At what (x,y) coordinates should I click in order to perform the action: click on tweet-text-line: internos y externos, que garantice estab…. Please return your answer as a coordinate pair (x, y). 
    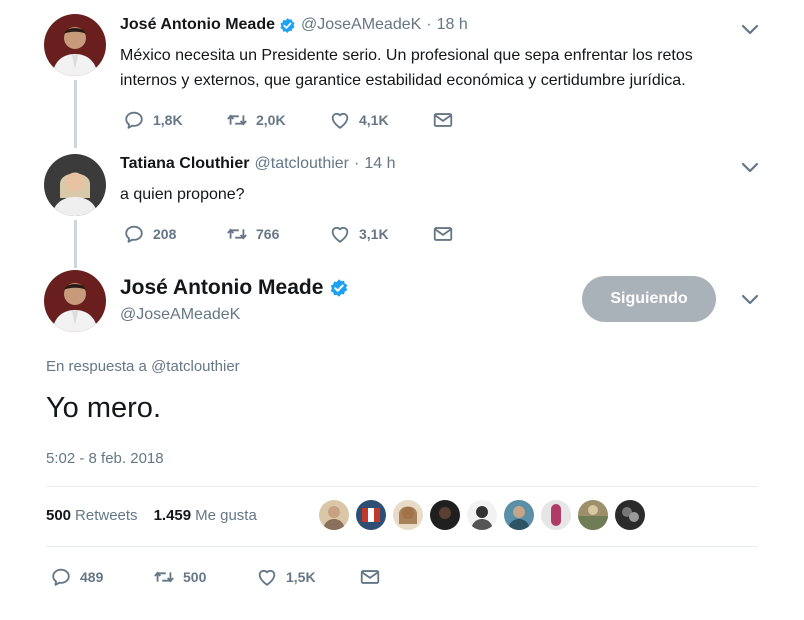
    Looking at the image, I should click on (403, 80).